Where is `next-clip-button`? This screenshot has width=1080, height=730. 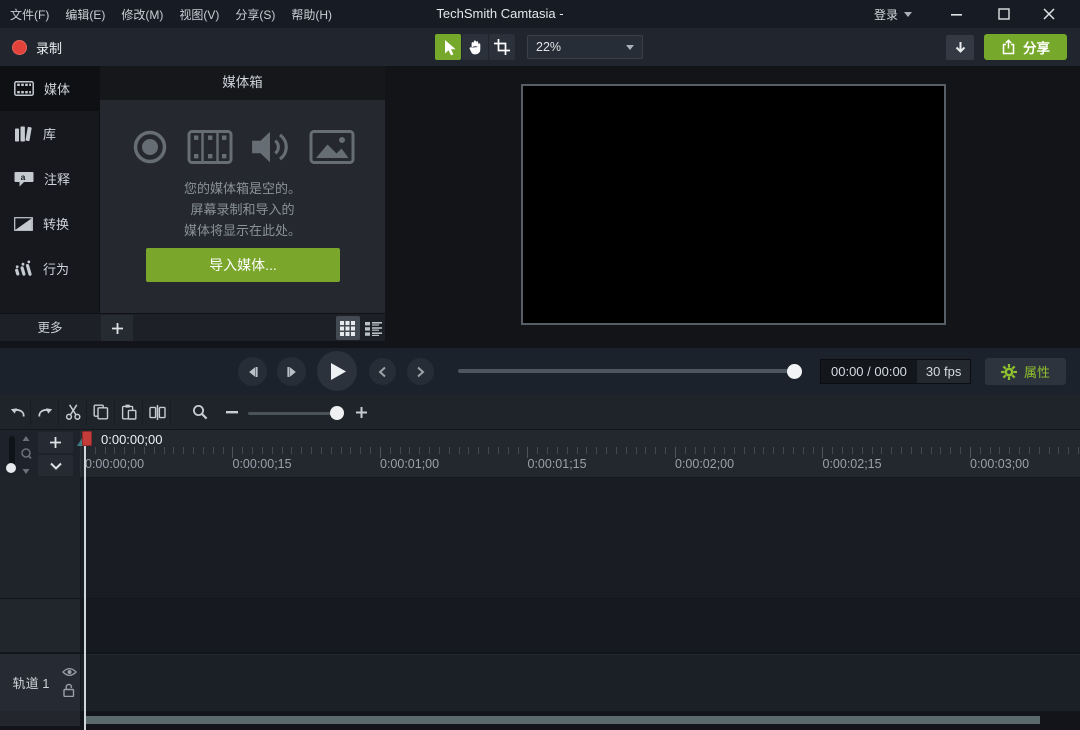
next-clip-button is located at coordinates (420, 371).